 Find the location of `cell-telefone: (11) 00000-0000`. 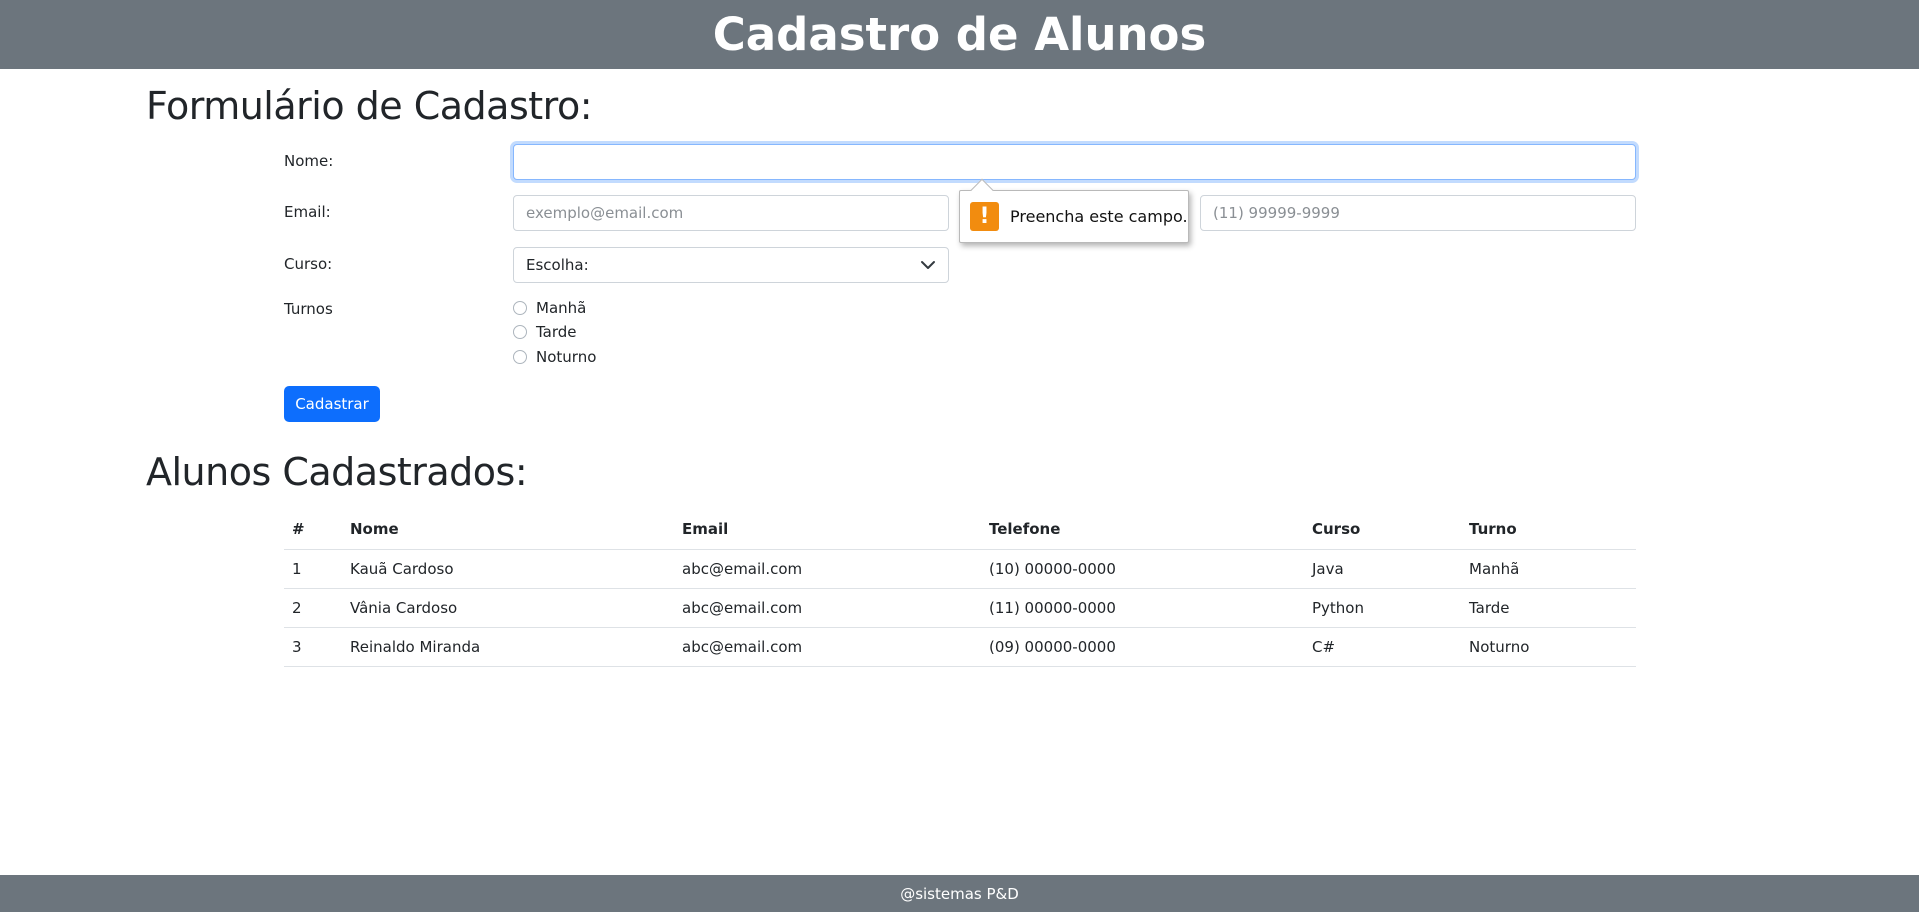

cell-telefone: (11) 00000-0000 is located at coordinates (1142, 608).